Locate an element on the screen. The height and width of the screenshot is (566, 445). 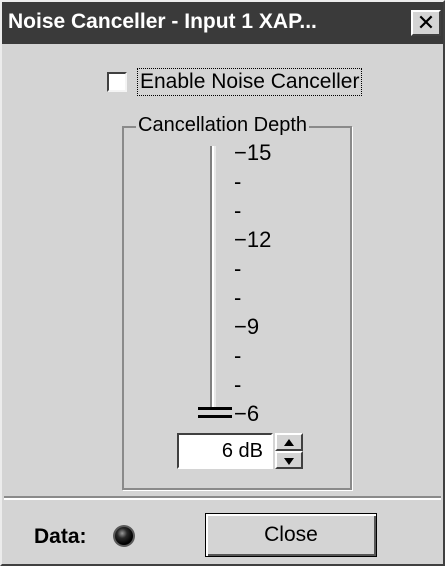
enable-noise-canceller-label: Enable Noise Canceller is located at coordinates (250, 82).